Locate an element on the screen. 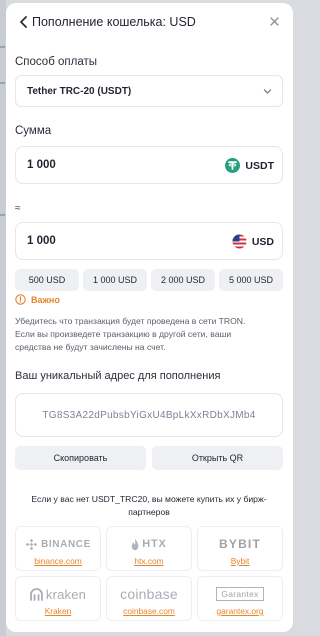  us-flag-icon is located at coordinates (239, 241).